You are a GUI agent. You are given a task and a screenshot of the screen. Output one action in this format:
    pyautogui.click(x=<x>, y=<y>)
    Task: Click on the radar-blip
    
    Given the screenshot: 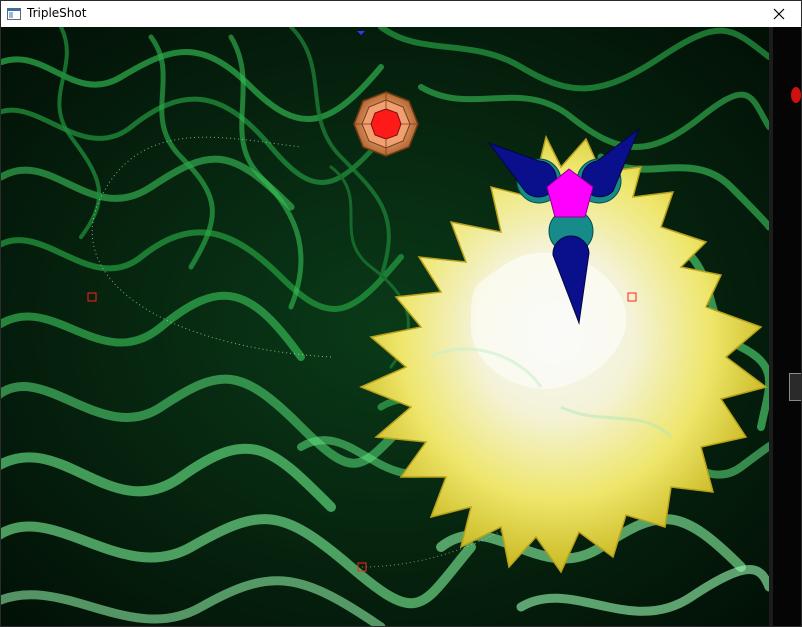 What is the action you would take?
    pyautogui.click(x=796, y=95)
    